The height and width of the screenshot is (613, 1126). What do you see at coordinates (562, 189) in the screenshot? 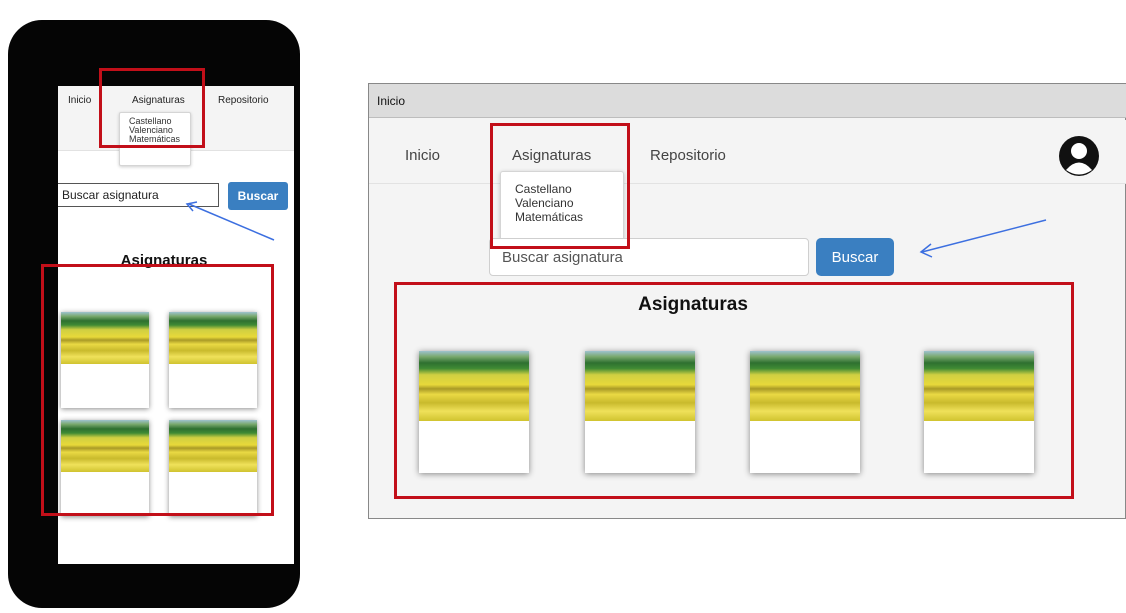
I see `desktop-dropdown-item-castellano: Castellano` at bounding box center [562, 189].